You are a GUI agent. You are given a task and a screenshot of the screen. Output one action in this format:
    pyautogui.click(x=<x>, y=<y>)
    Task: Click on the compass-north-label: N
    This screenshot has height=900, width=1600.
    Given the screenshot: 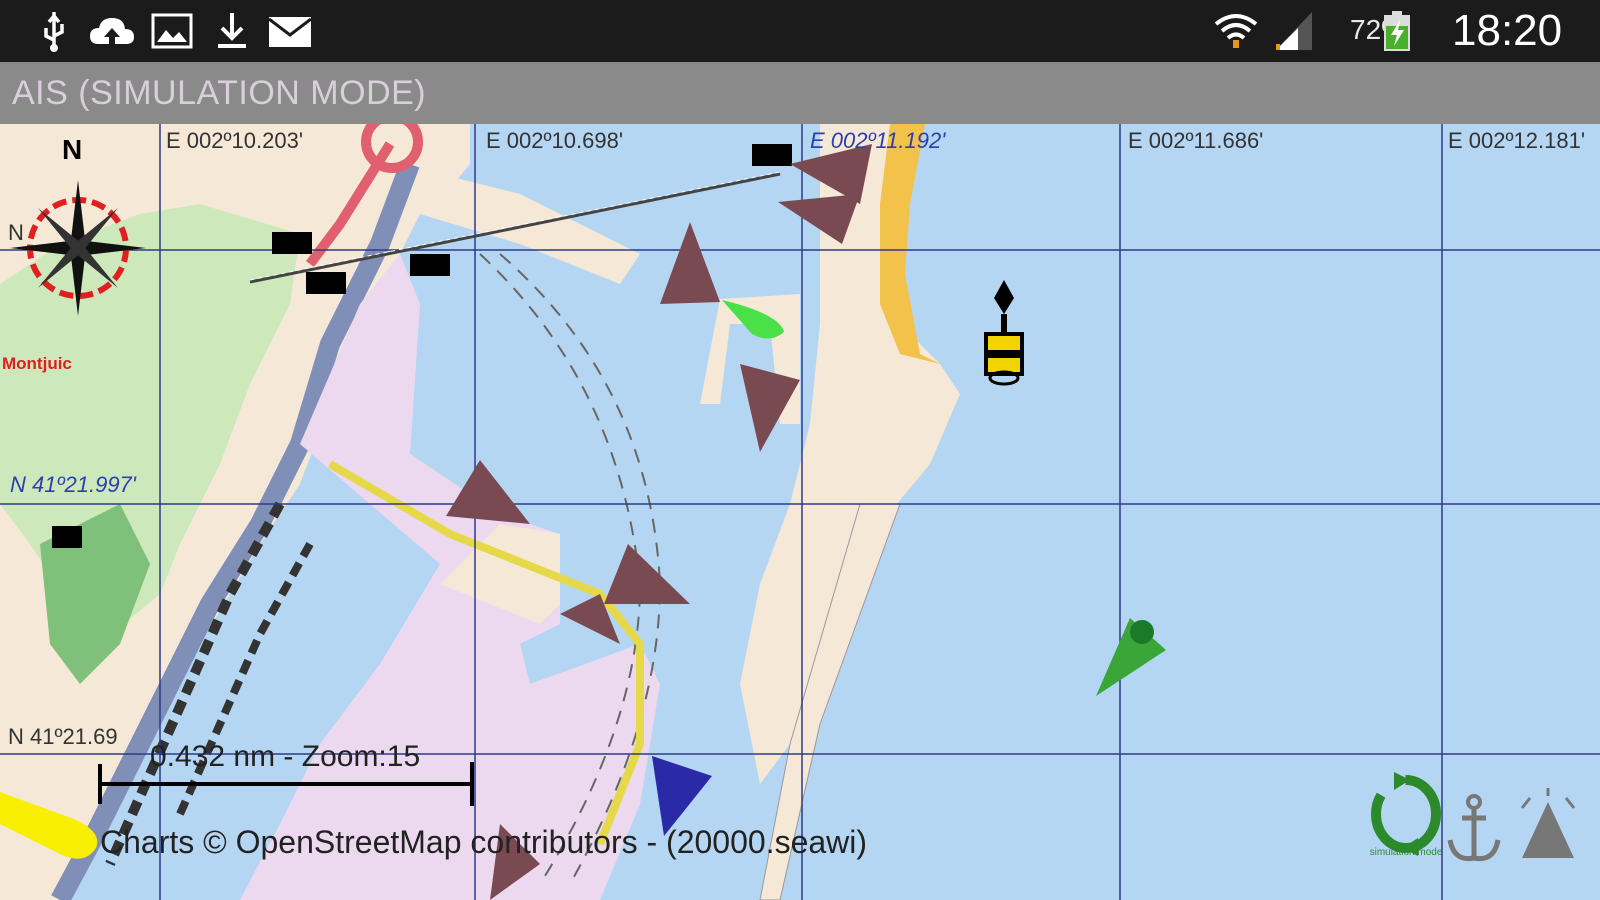 What is the action you would take?
    pyautogui.click(x=72, y=149)
    